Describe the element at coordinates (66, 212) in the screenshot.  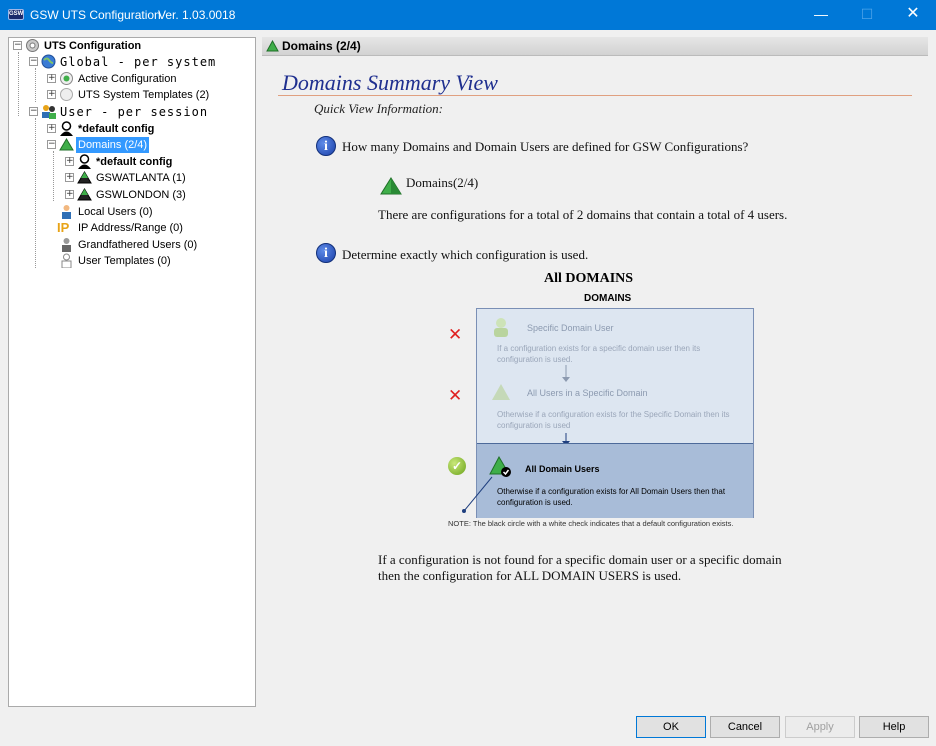
I see `local-user-icon` at that location.